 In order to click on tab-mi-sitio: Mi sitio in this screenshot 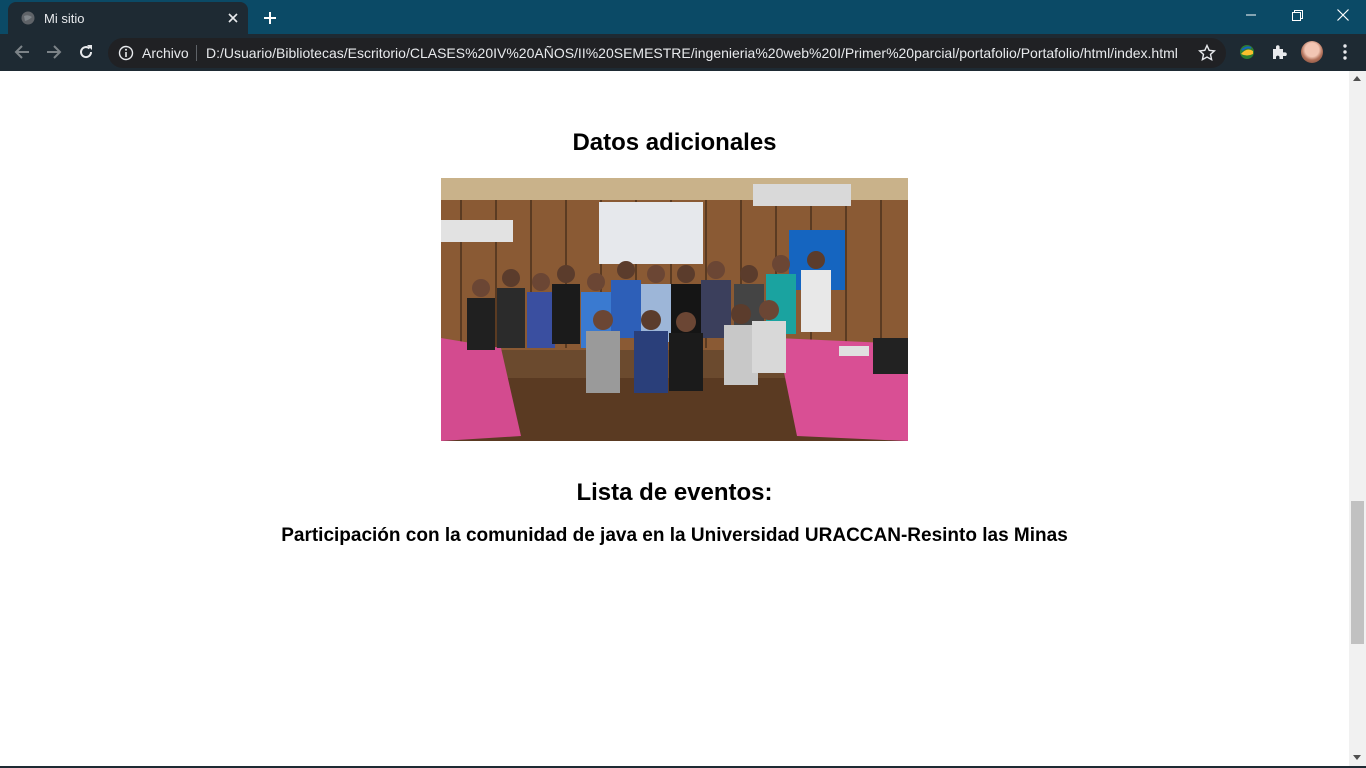, I will do `click(128, 18)`.